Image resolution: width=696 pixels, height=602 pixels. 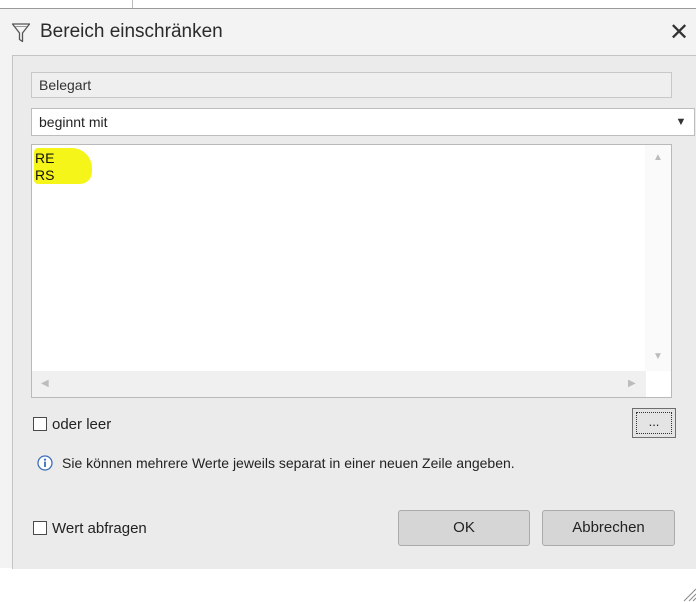 I want to click on field-name-display: Belegart, so click(x=351, y=85).